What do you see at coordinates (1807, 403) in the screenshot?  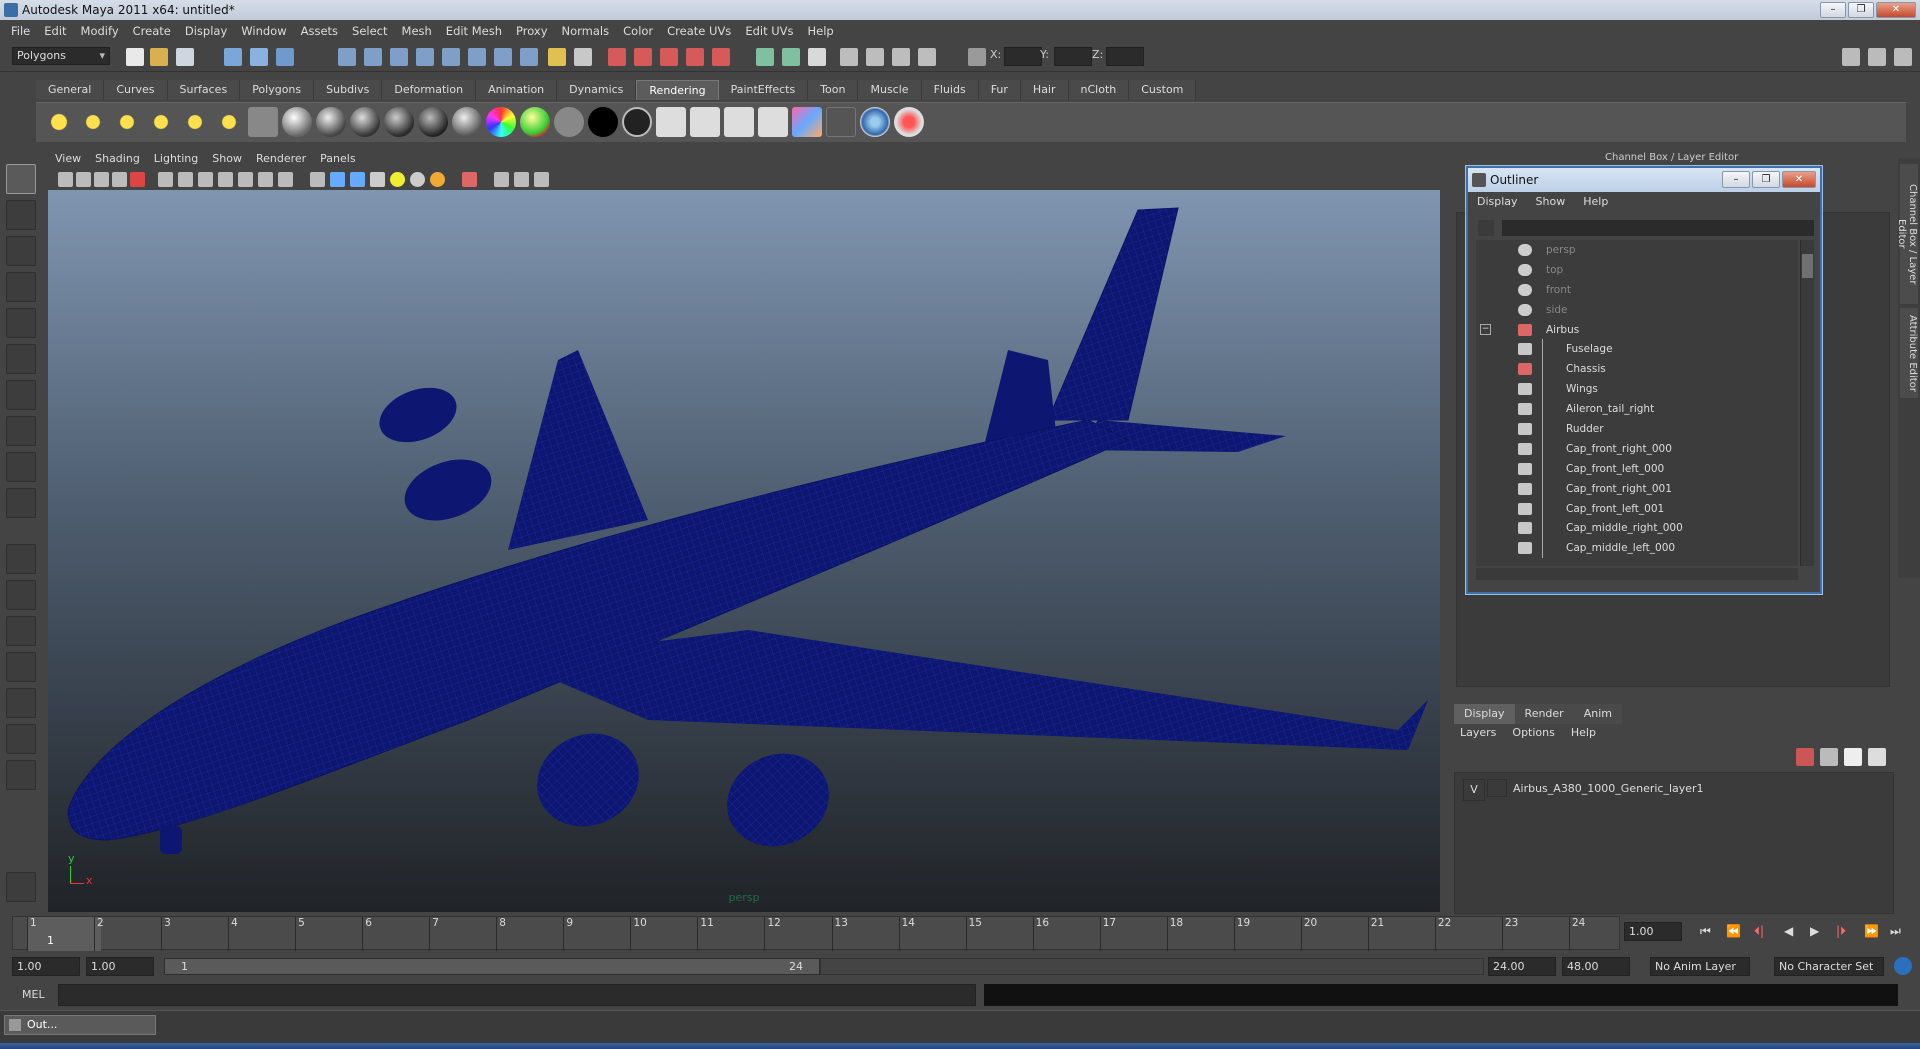 I see `outliner-vertical-scrollbar` at bounding box center [1807, 403].